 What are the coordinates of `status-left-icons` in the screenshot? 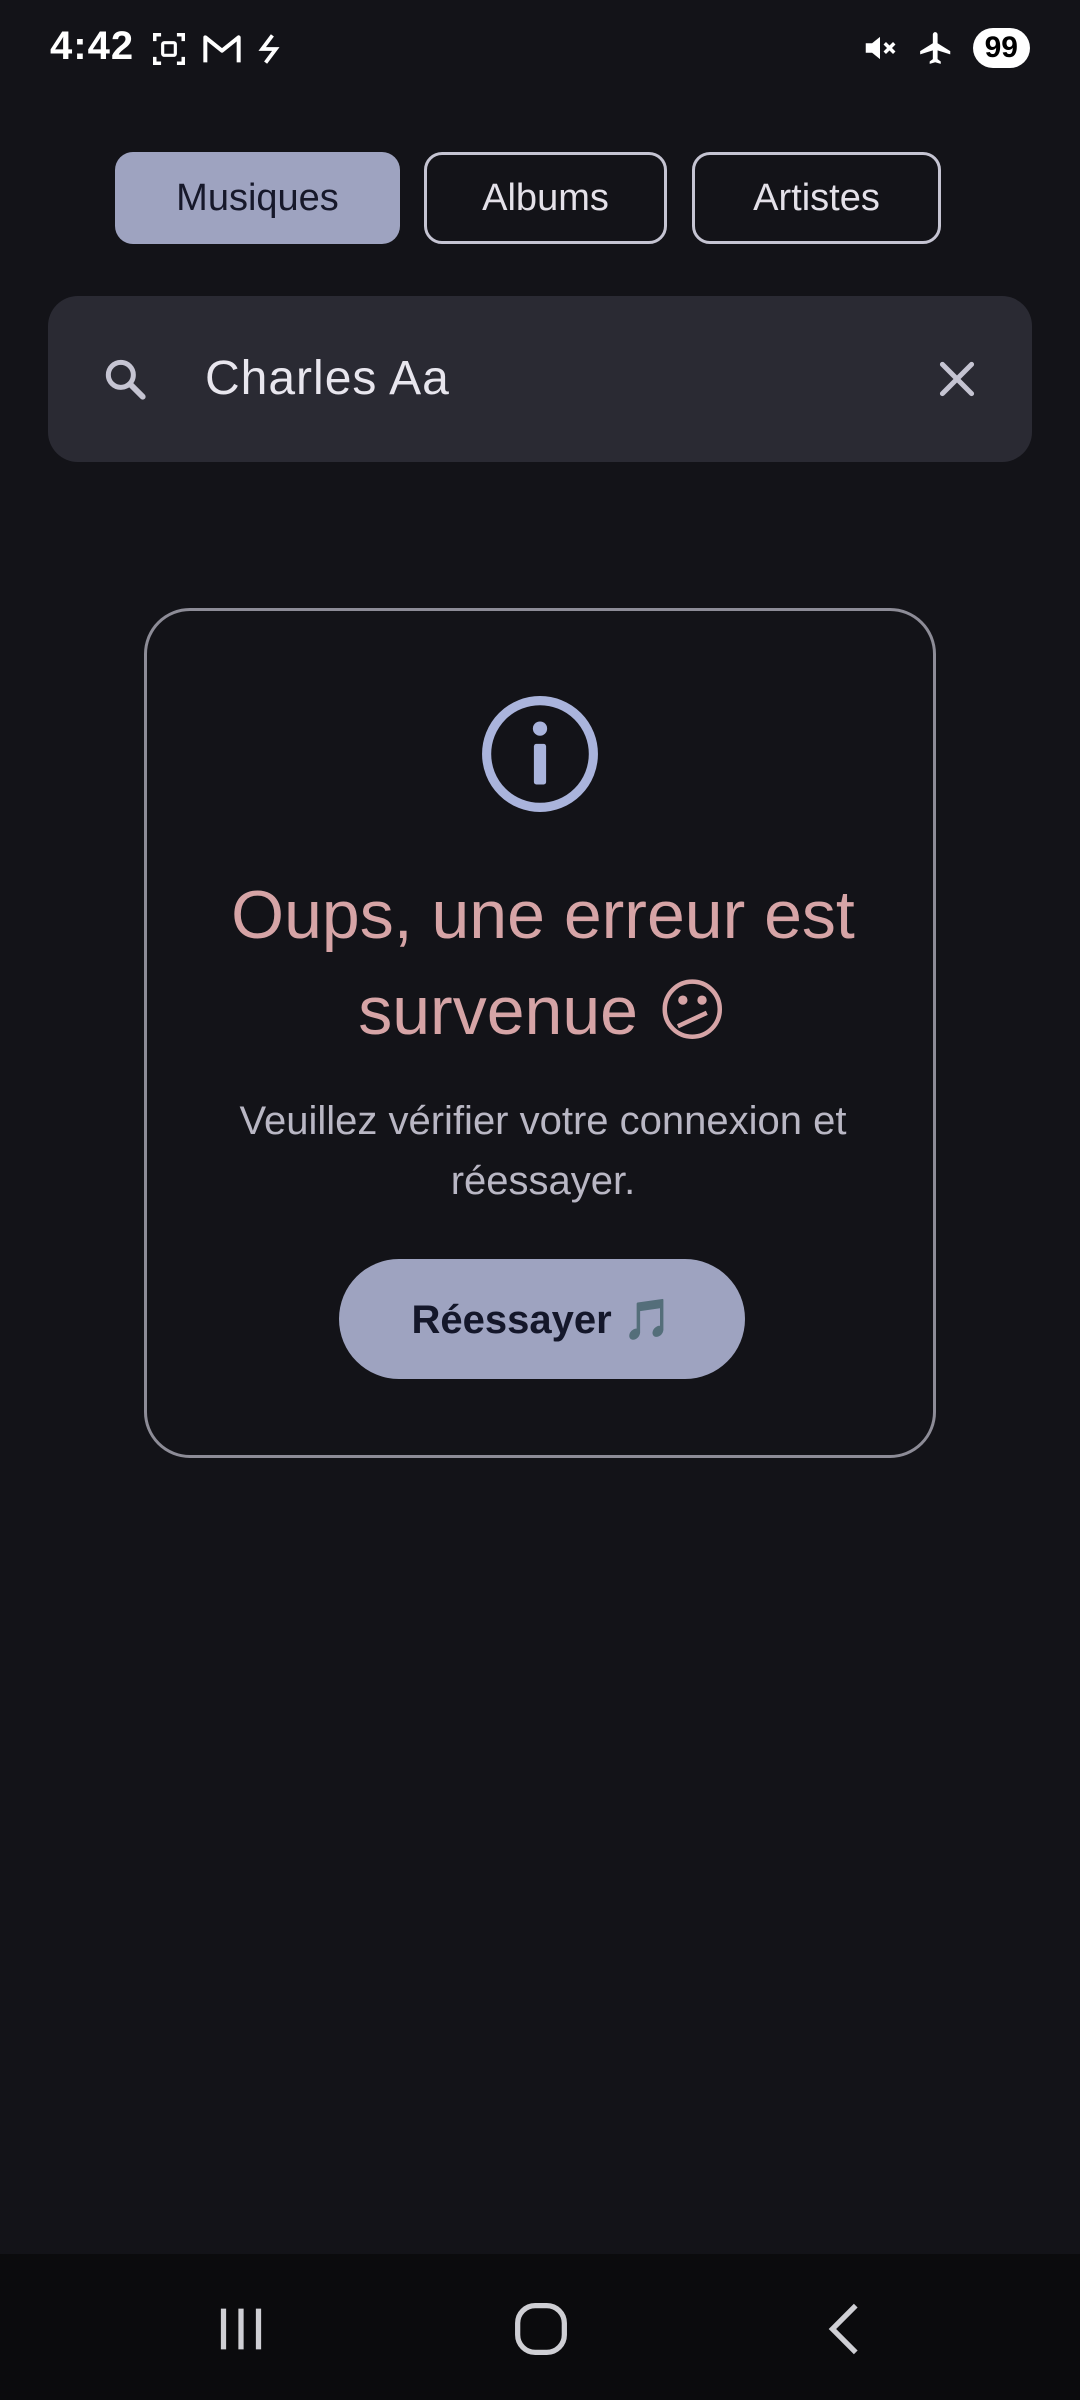 It's located at (216, 49).